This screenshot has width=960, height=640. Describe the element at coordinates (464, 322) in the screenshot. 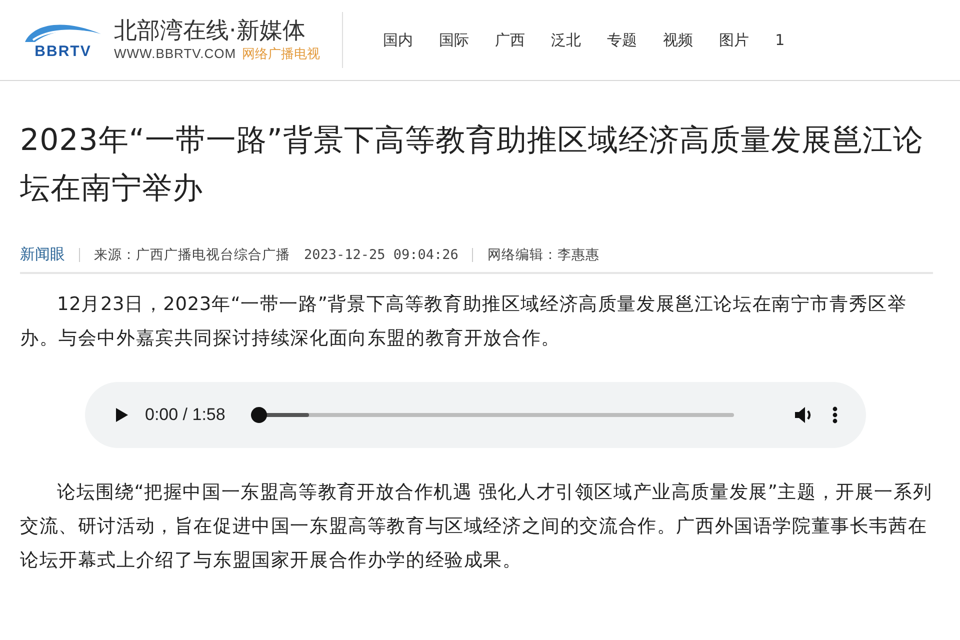

I see `article-paragraph: 12月23日，2023年“一带一路”背景下高等教育助推区域经济高质量发展邕江论坛在南宁市青秀区举办。与会中外嘉宾共同探讨持续深化面向东盟的教育开放合作。` at that location.